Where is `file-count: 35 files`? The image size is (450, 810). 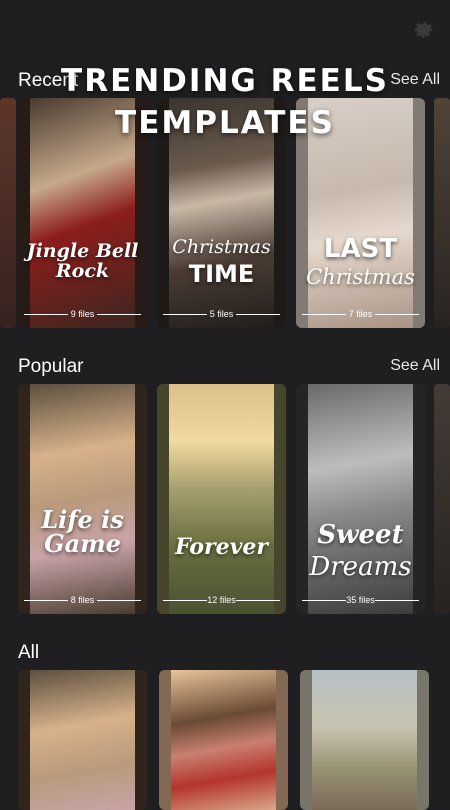 file-count: 35 files is located at coordinates (360, 600).